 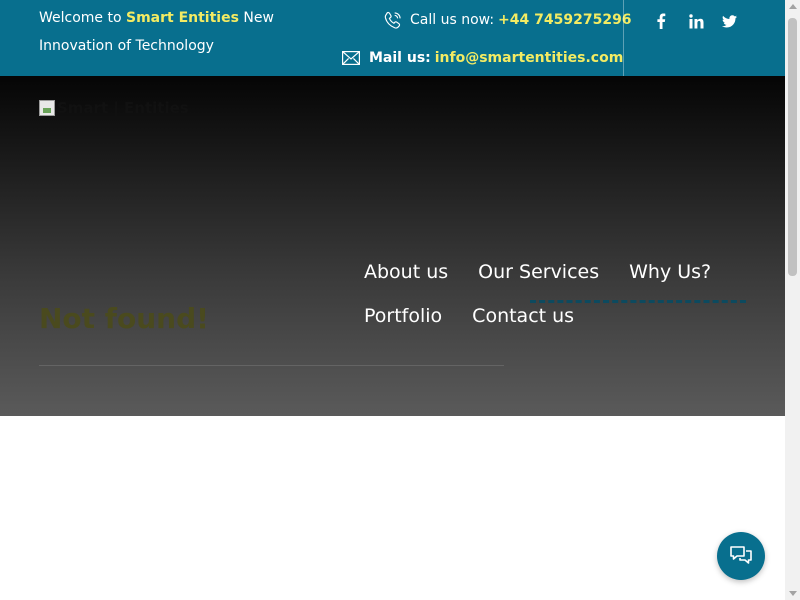 I want to click on scrollbar-thumb, so click(x=792, y=147).